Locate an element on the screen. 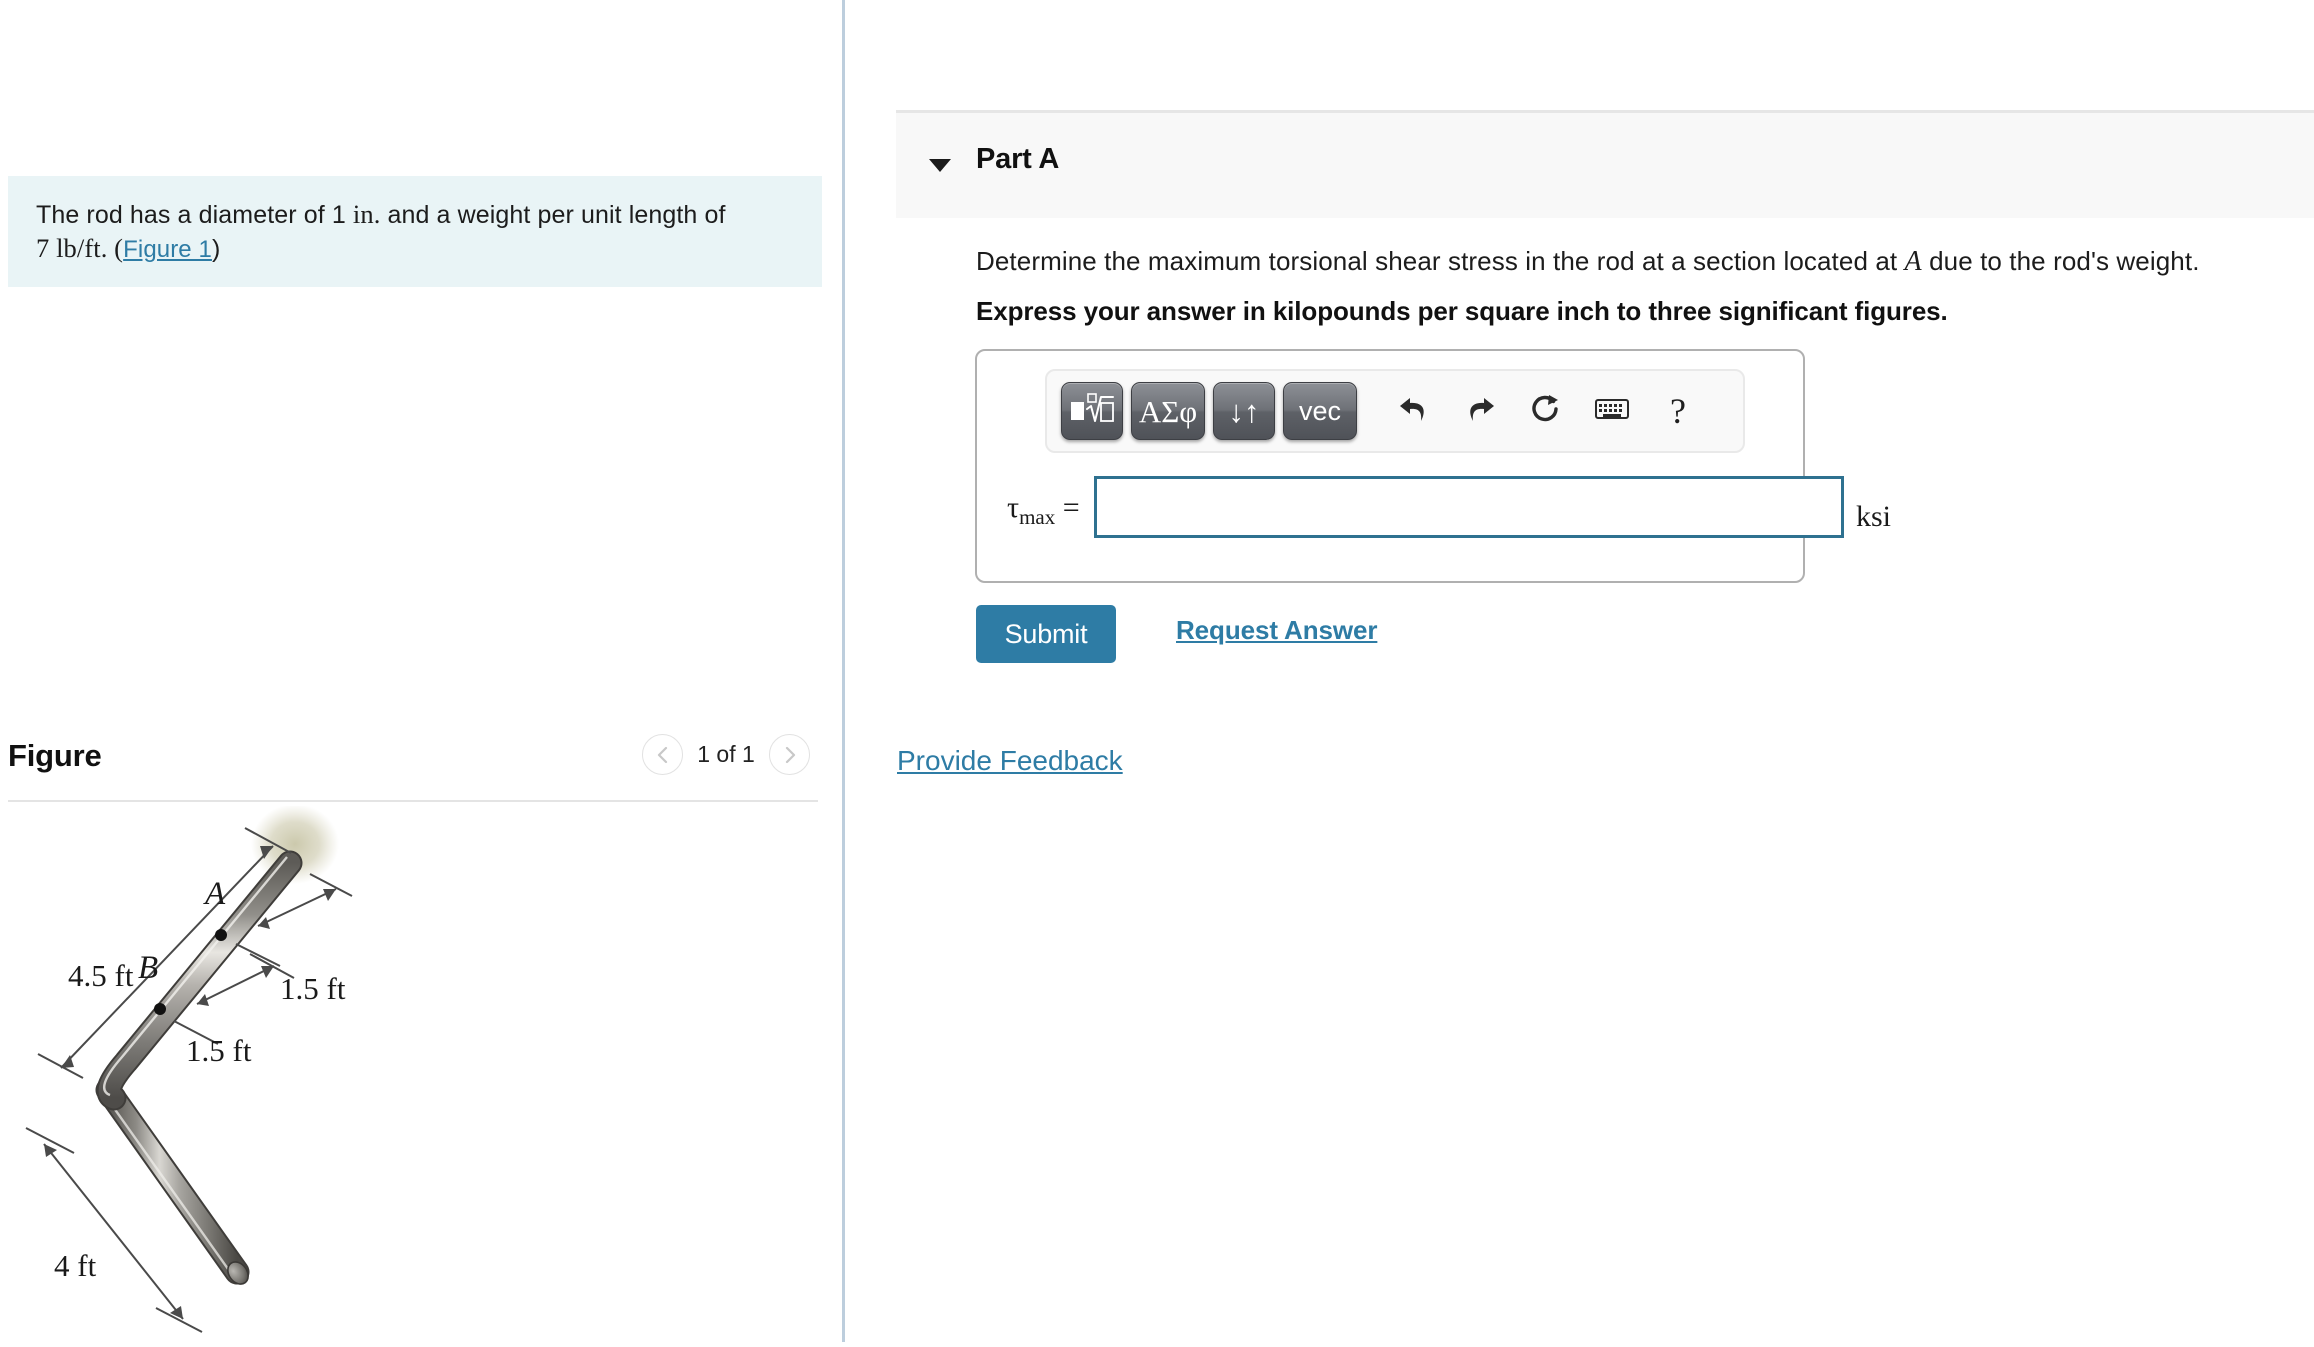 This screenshot has width=2314, height=1347. point-label-b: B is located at coordinates (148, 968).